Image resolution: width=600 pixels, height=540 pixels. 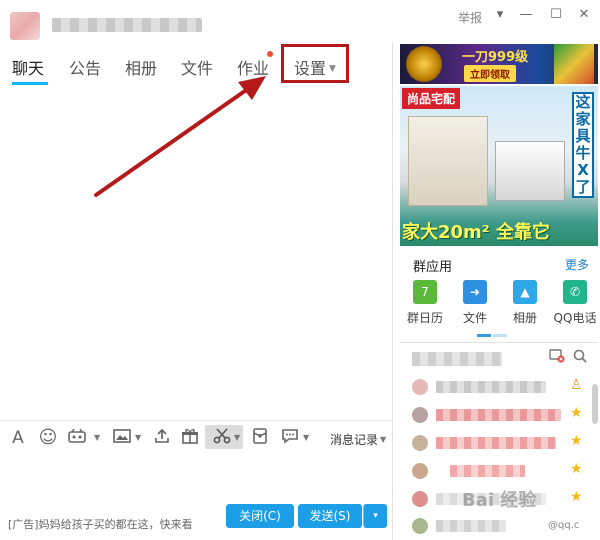 I want to click on member-count-blurred, so click(x=457, y=359).